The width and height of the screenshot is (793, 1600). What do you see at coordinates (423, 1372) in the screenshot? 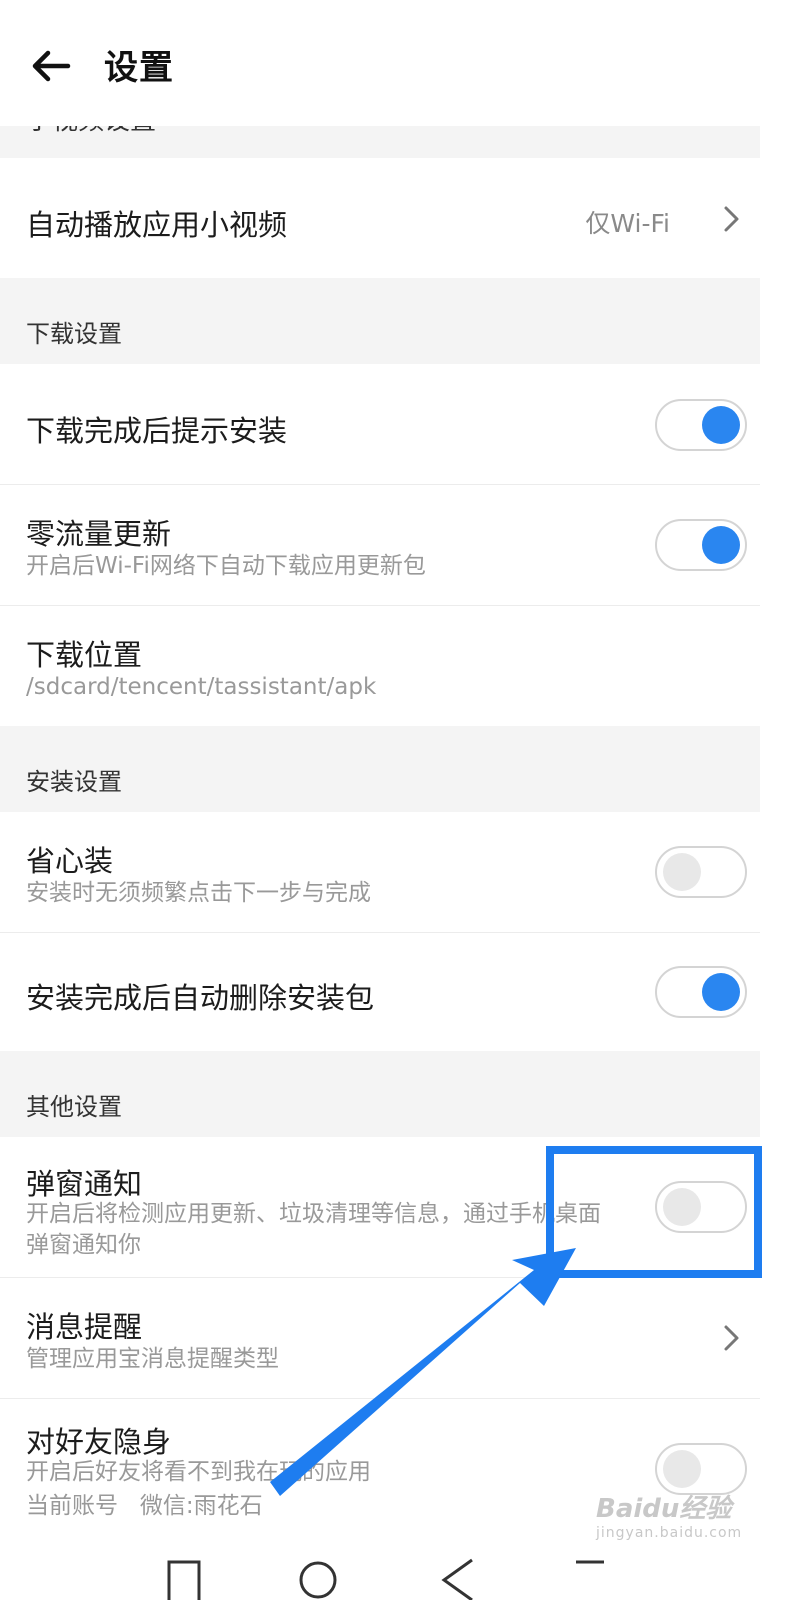
I see `annotation-arrow-icon` at bounding box center [423, 1372].